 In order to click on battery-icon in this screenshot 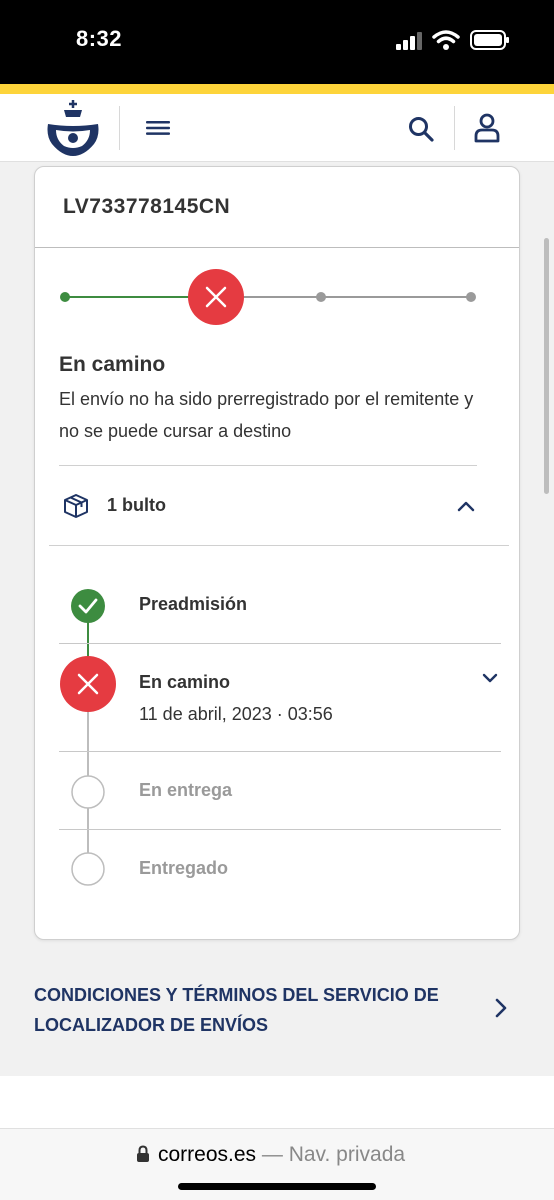, I will do `click(489, 40)`.